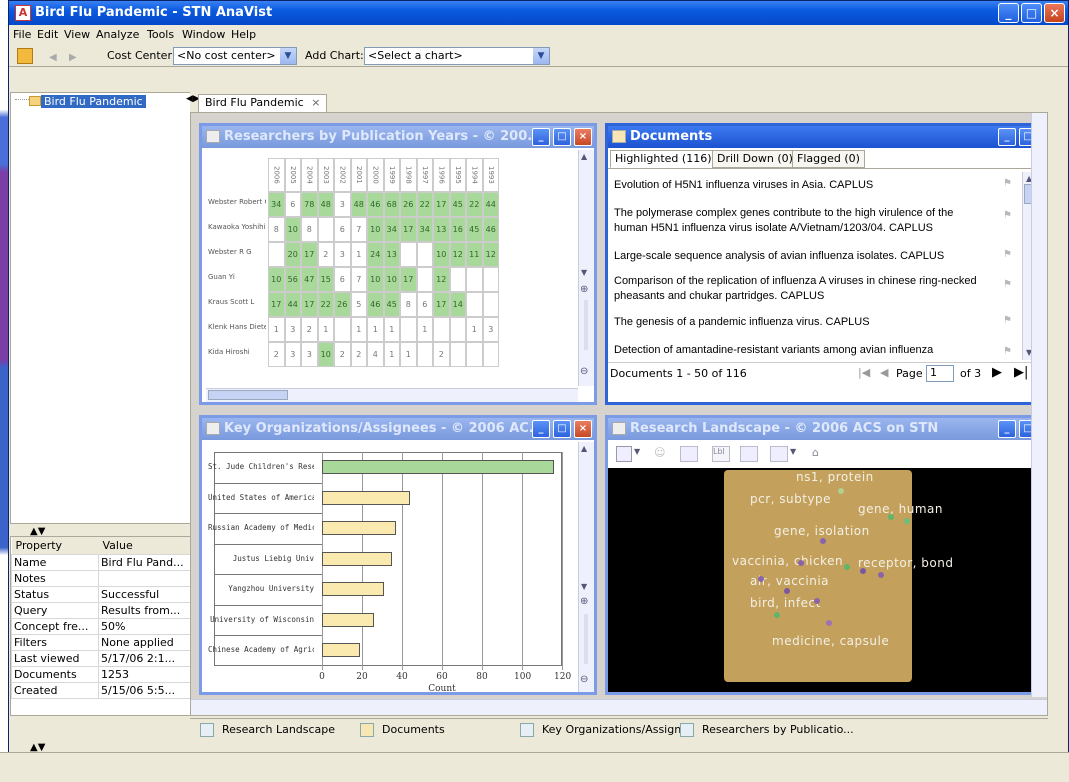  What do you see at coordinates (160, 34) in the screenshot?
I see `menu-tools: Tools` at bounding box center [160, 34].